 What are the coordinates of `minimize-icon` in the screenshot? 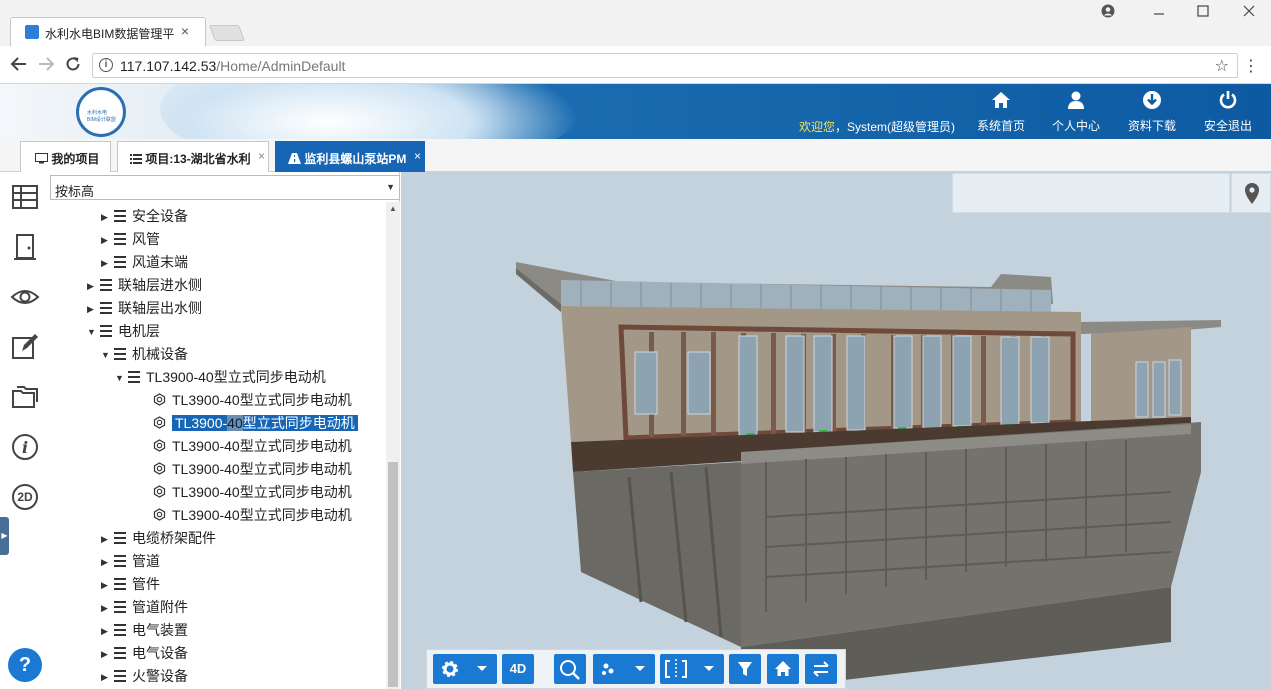 It's located at (1159, 10).